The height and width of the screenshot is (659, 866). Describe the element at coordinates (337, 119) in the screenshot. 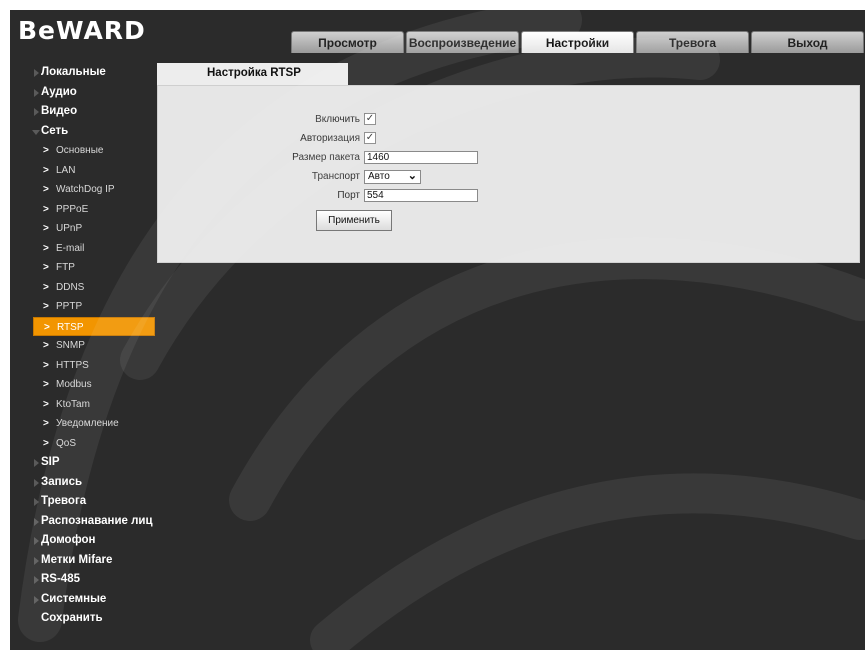

I see `enable-label: Включить` at that location.